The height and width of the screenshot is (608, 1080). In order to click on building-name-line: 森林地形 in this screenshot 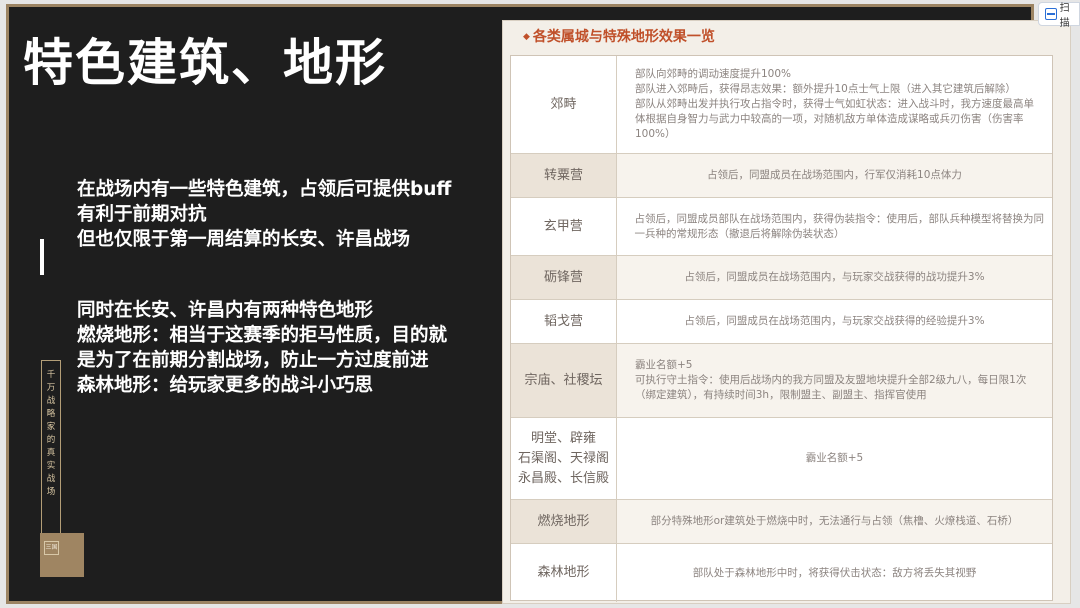, I will do `click(563, 572)`.